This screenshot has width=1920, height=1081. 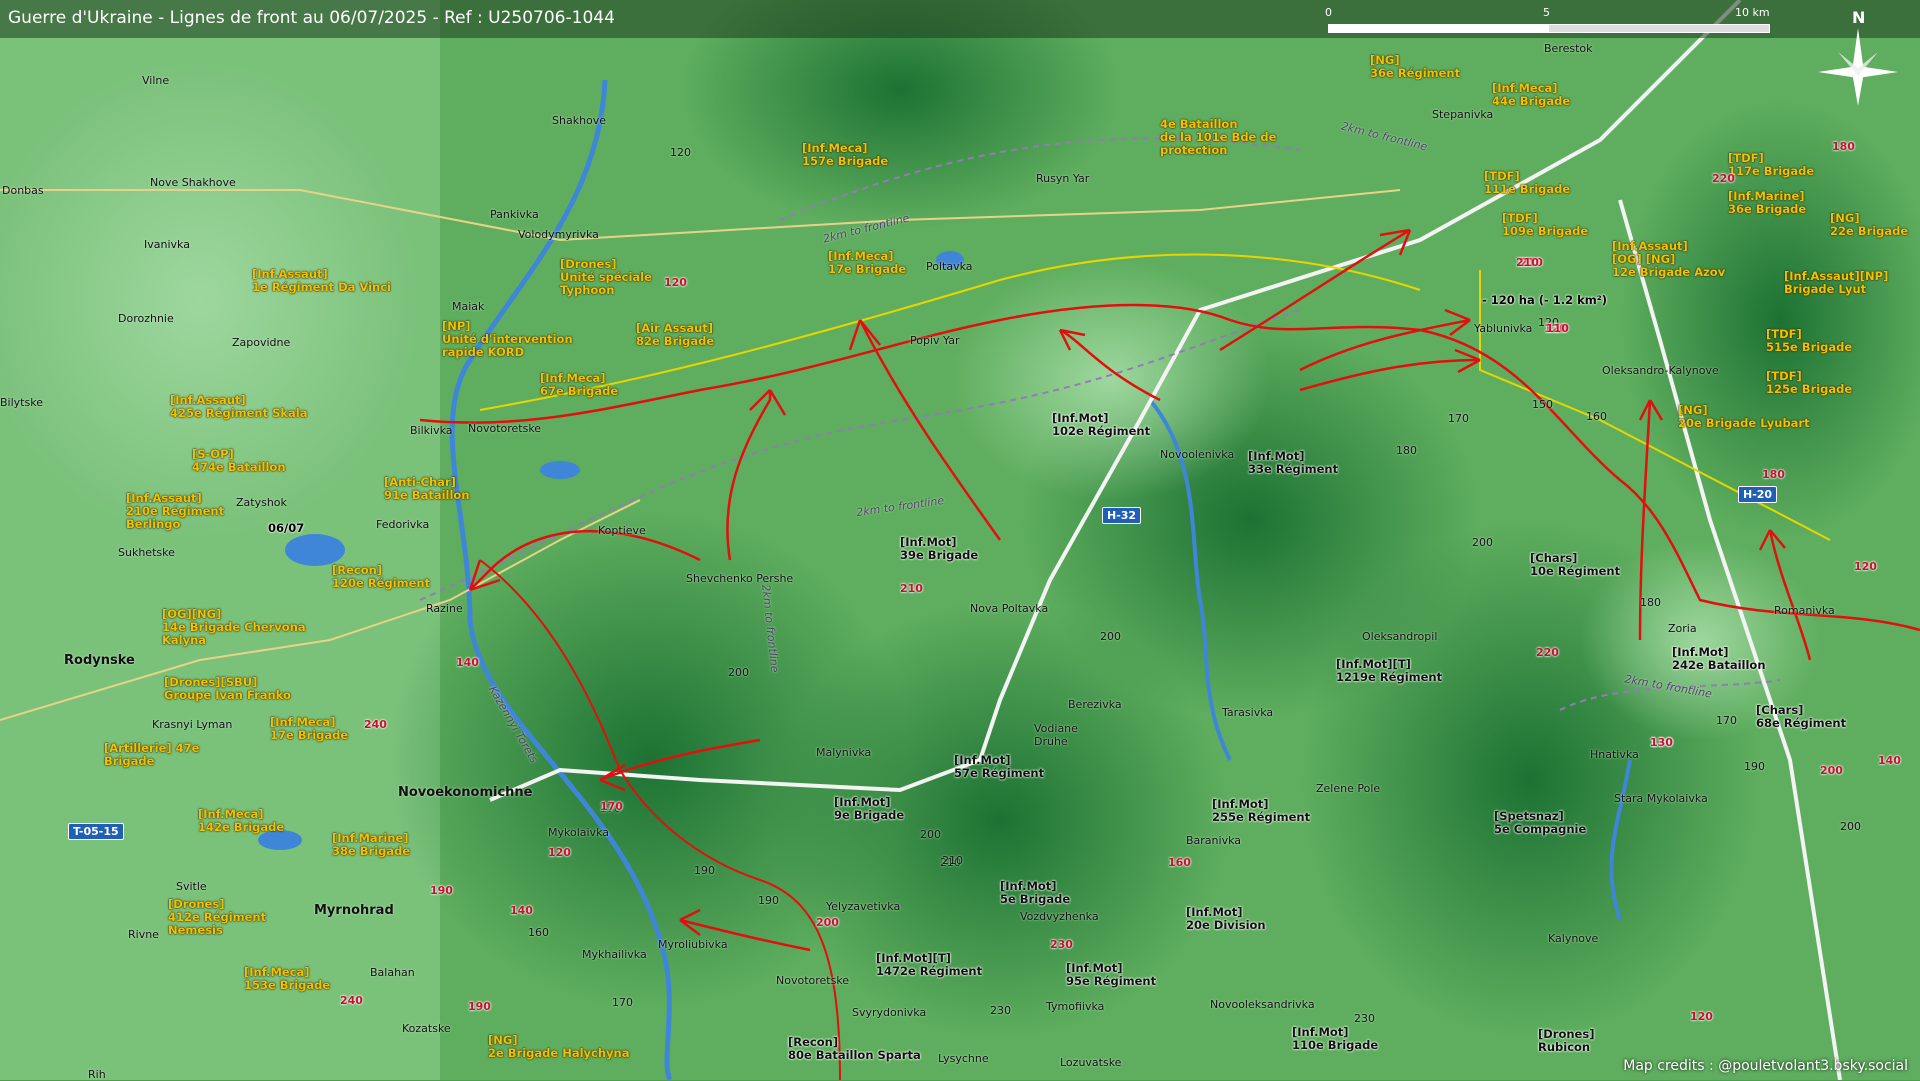 I want to click on ukr-unit-label: [Inf.Assaut][NP] Brigade Lyut, so click(x=1836, y=283).